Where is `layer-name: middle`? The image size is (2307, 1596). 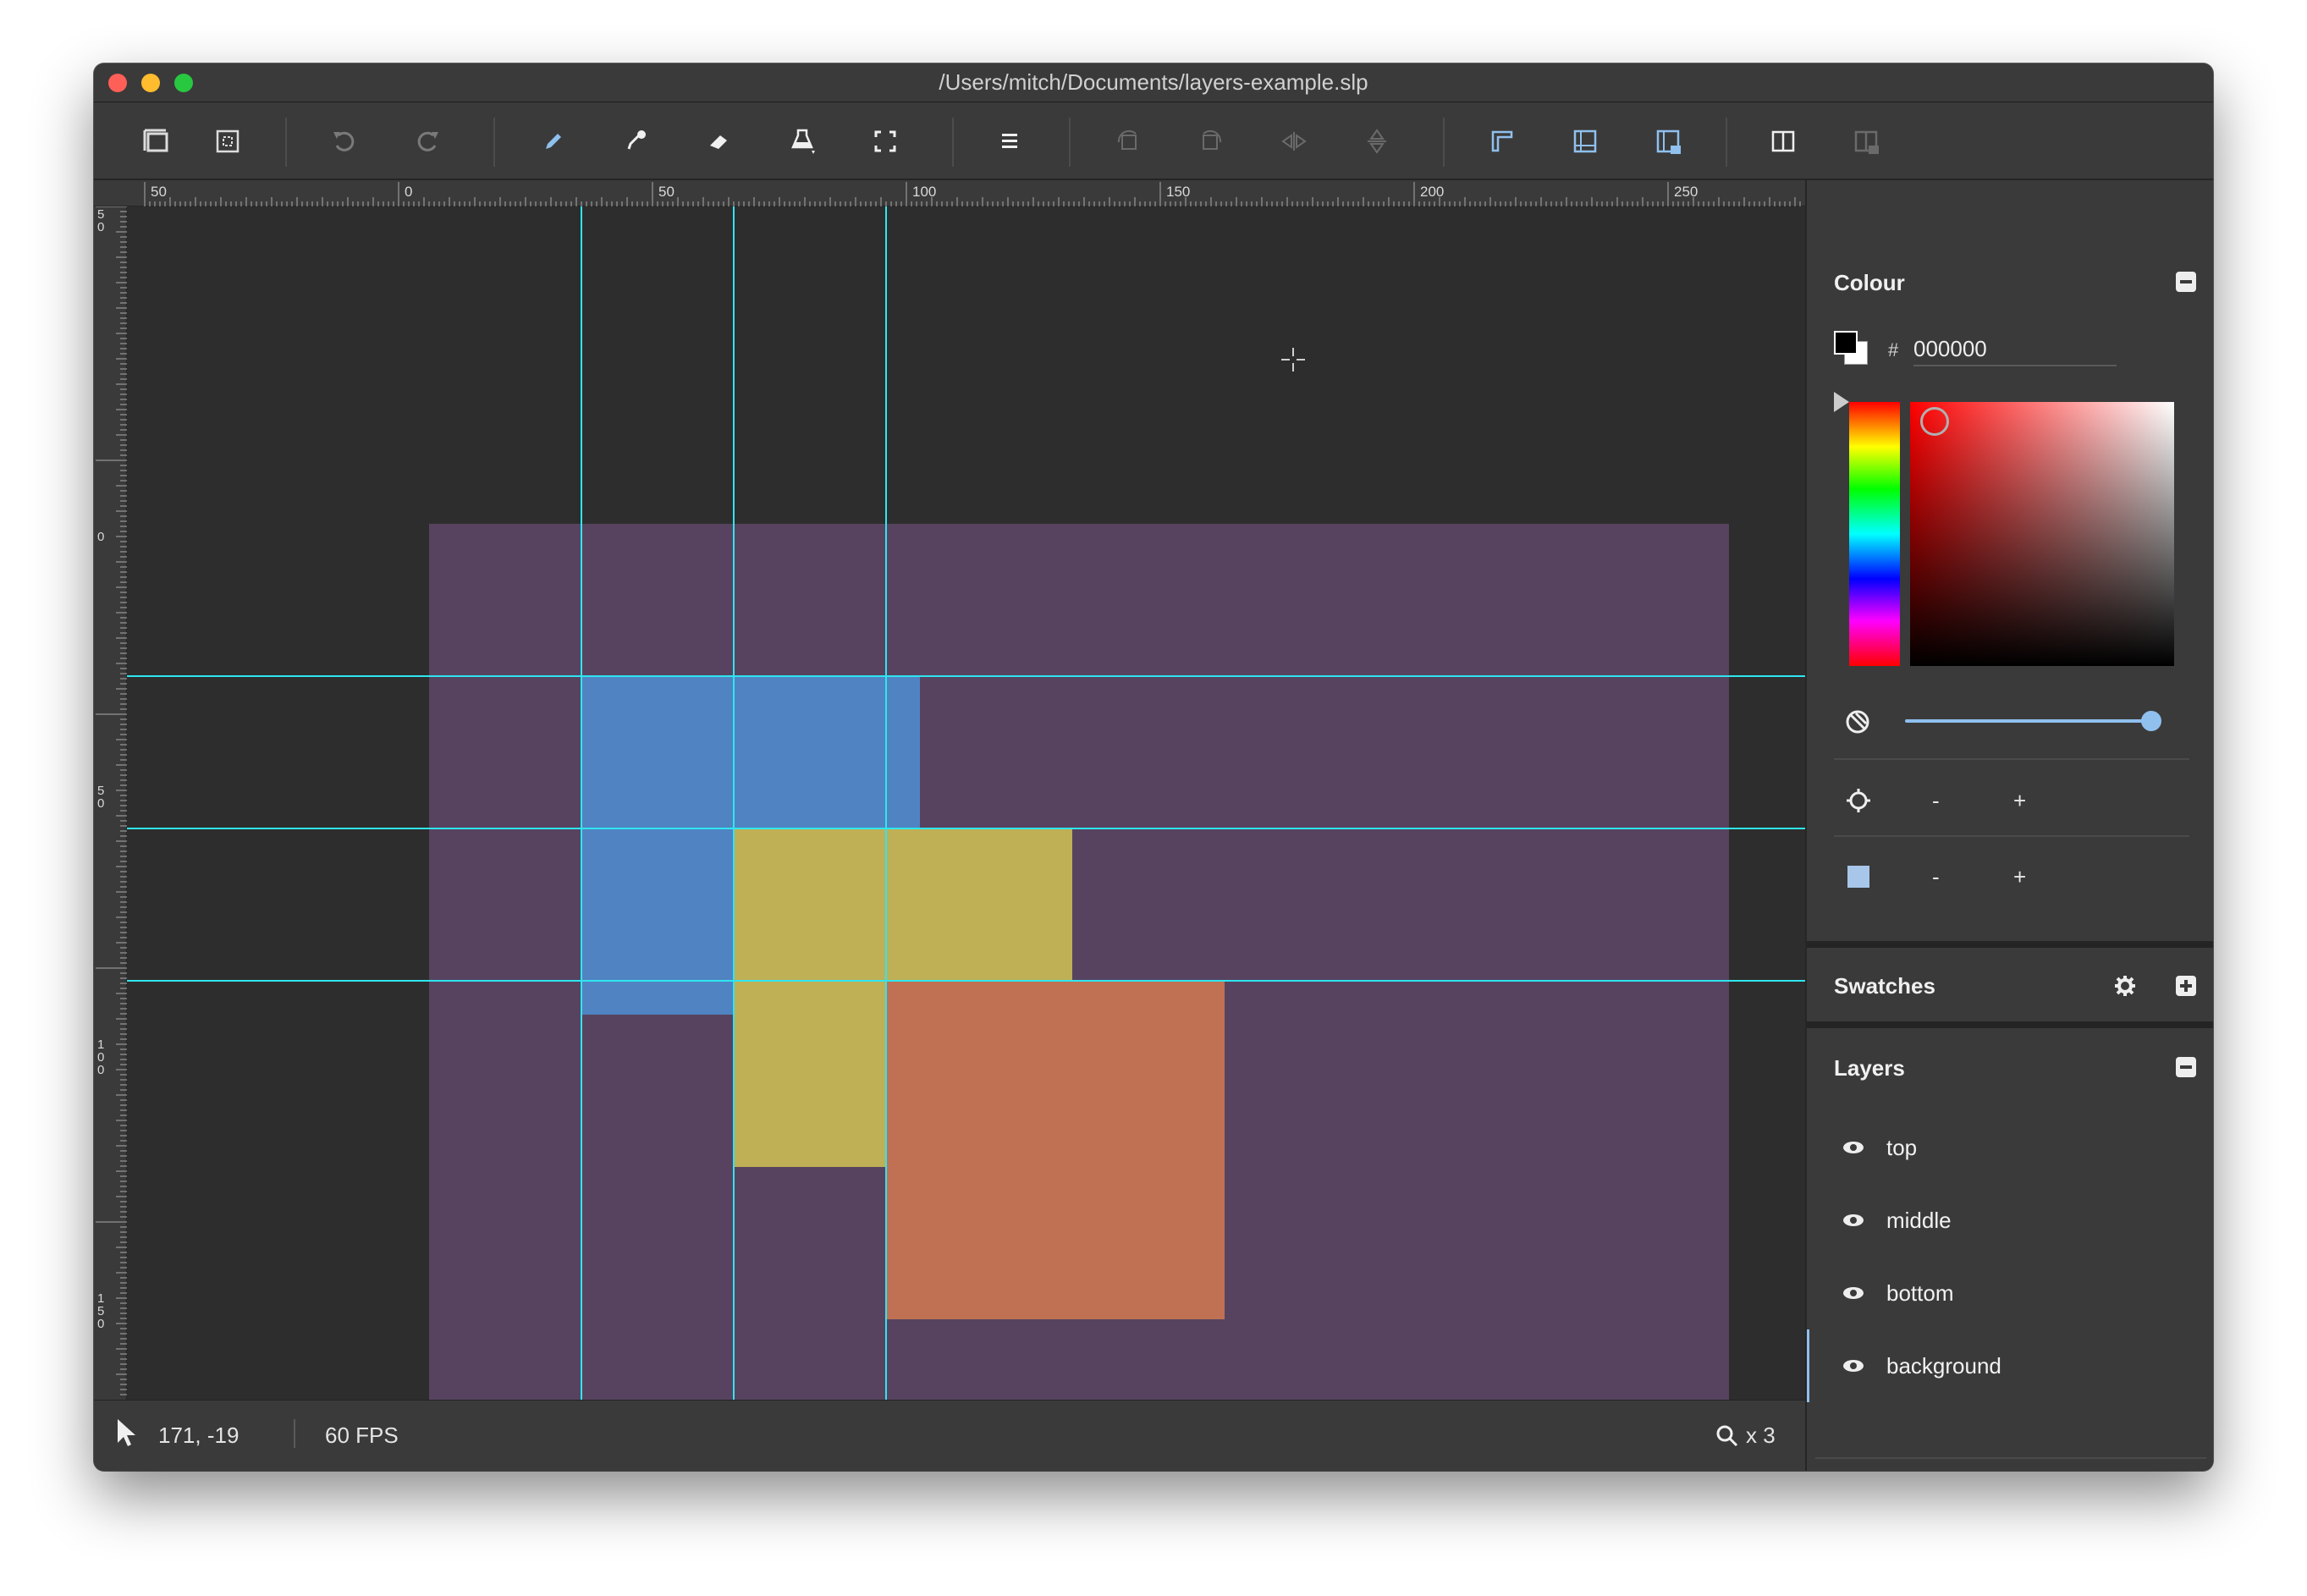 layer-name: middle is located at coordinates (1919, 1220).